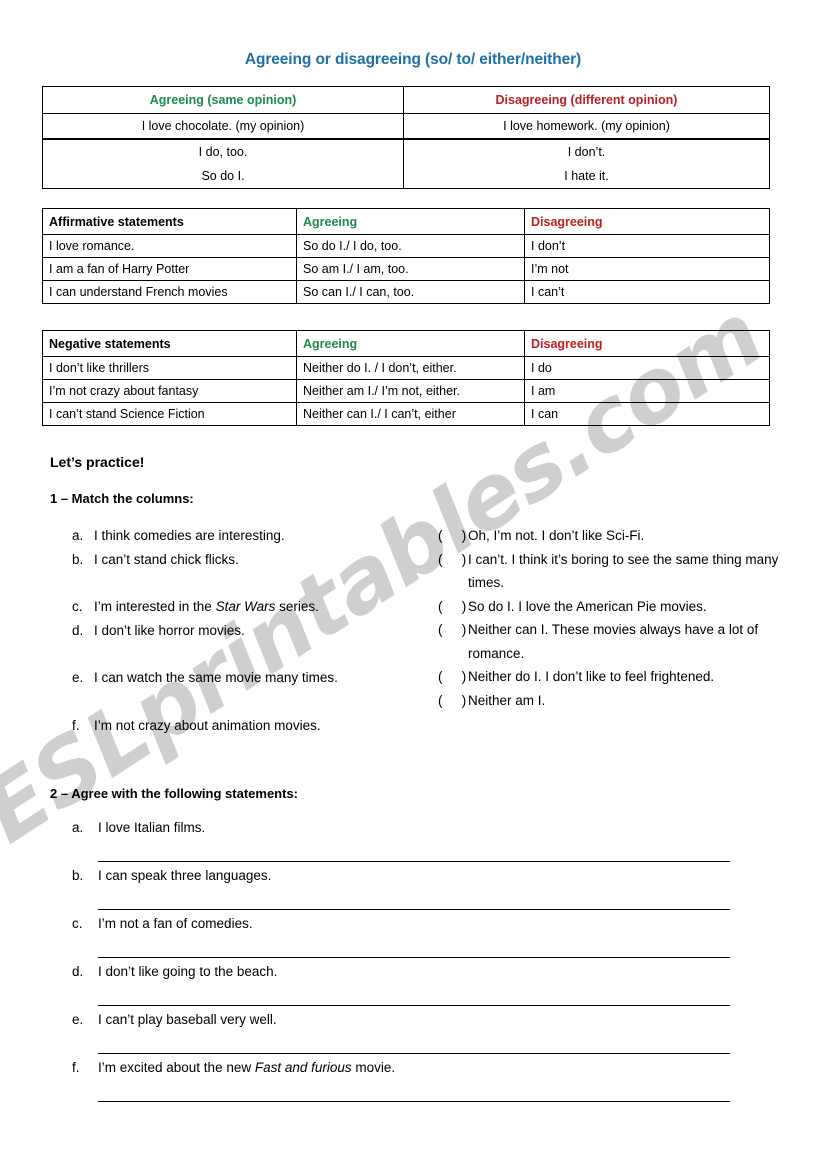 The image size is (826, 1169). What do you see at coordinates (586, 176) in the screenshot?
I see `table1-cell: I hate it.` at bounding box center [586, 176].